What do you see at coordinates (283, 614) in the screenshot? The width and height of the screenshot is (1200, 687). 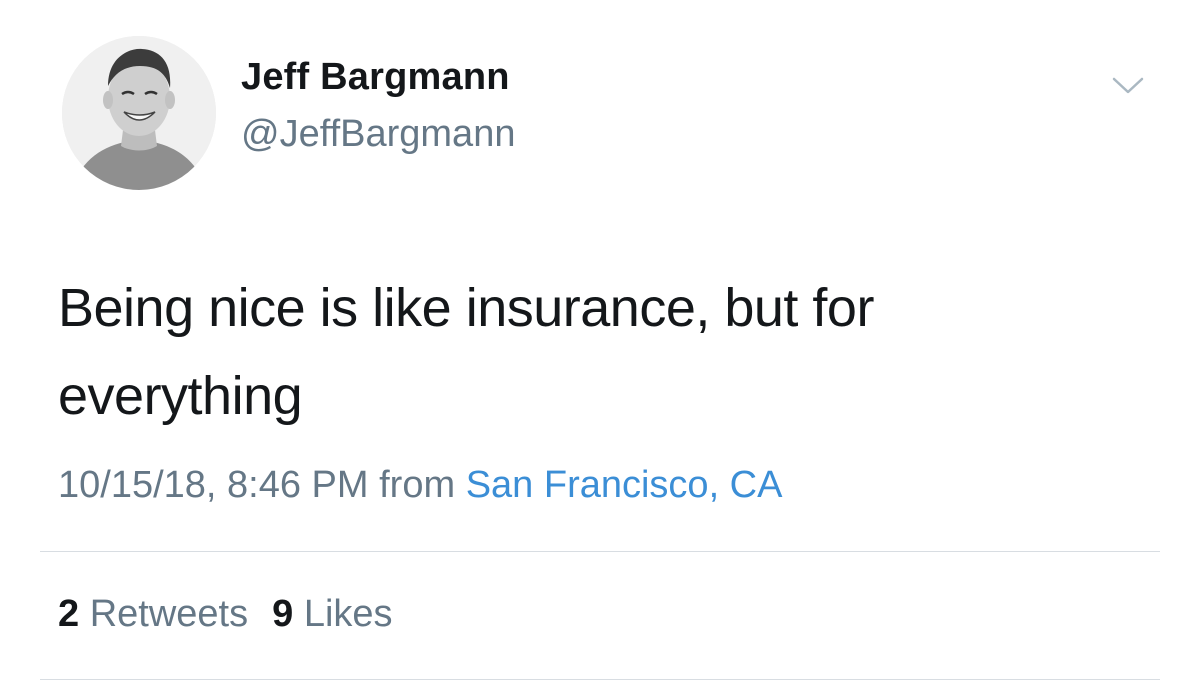 I see `likes-count: 9` at bounding box center [283, 614].